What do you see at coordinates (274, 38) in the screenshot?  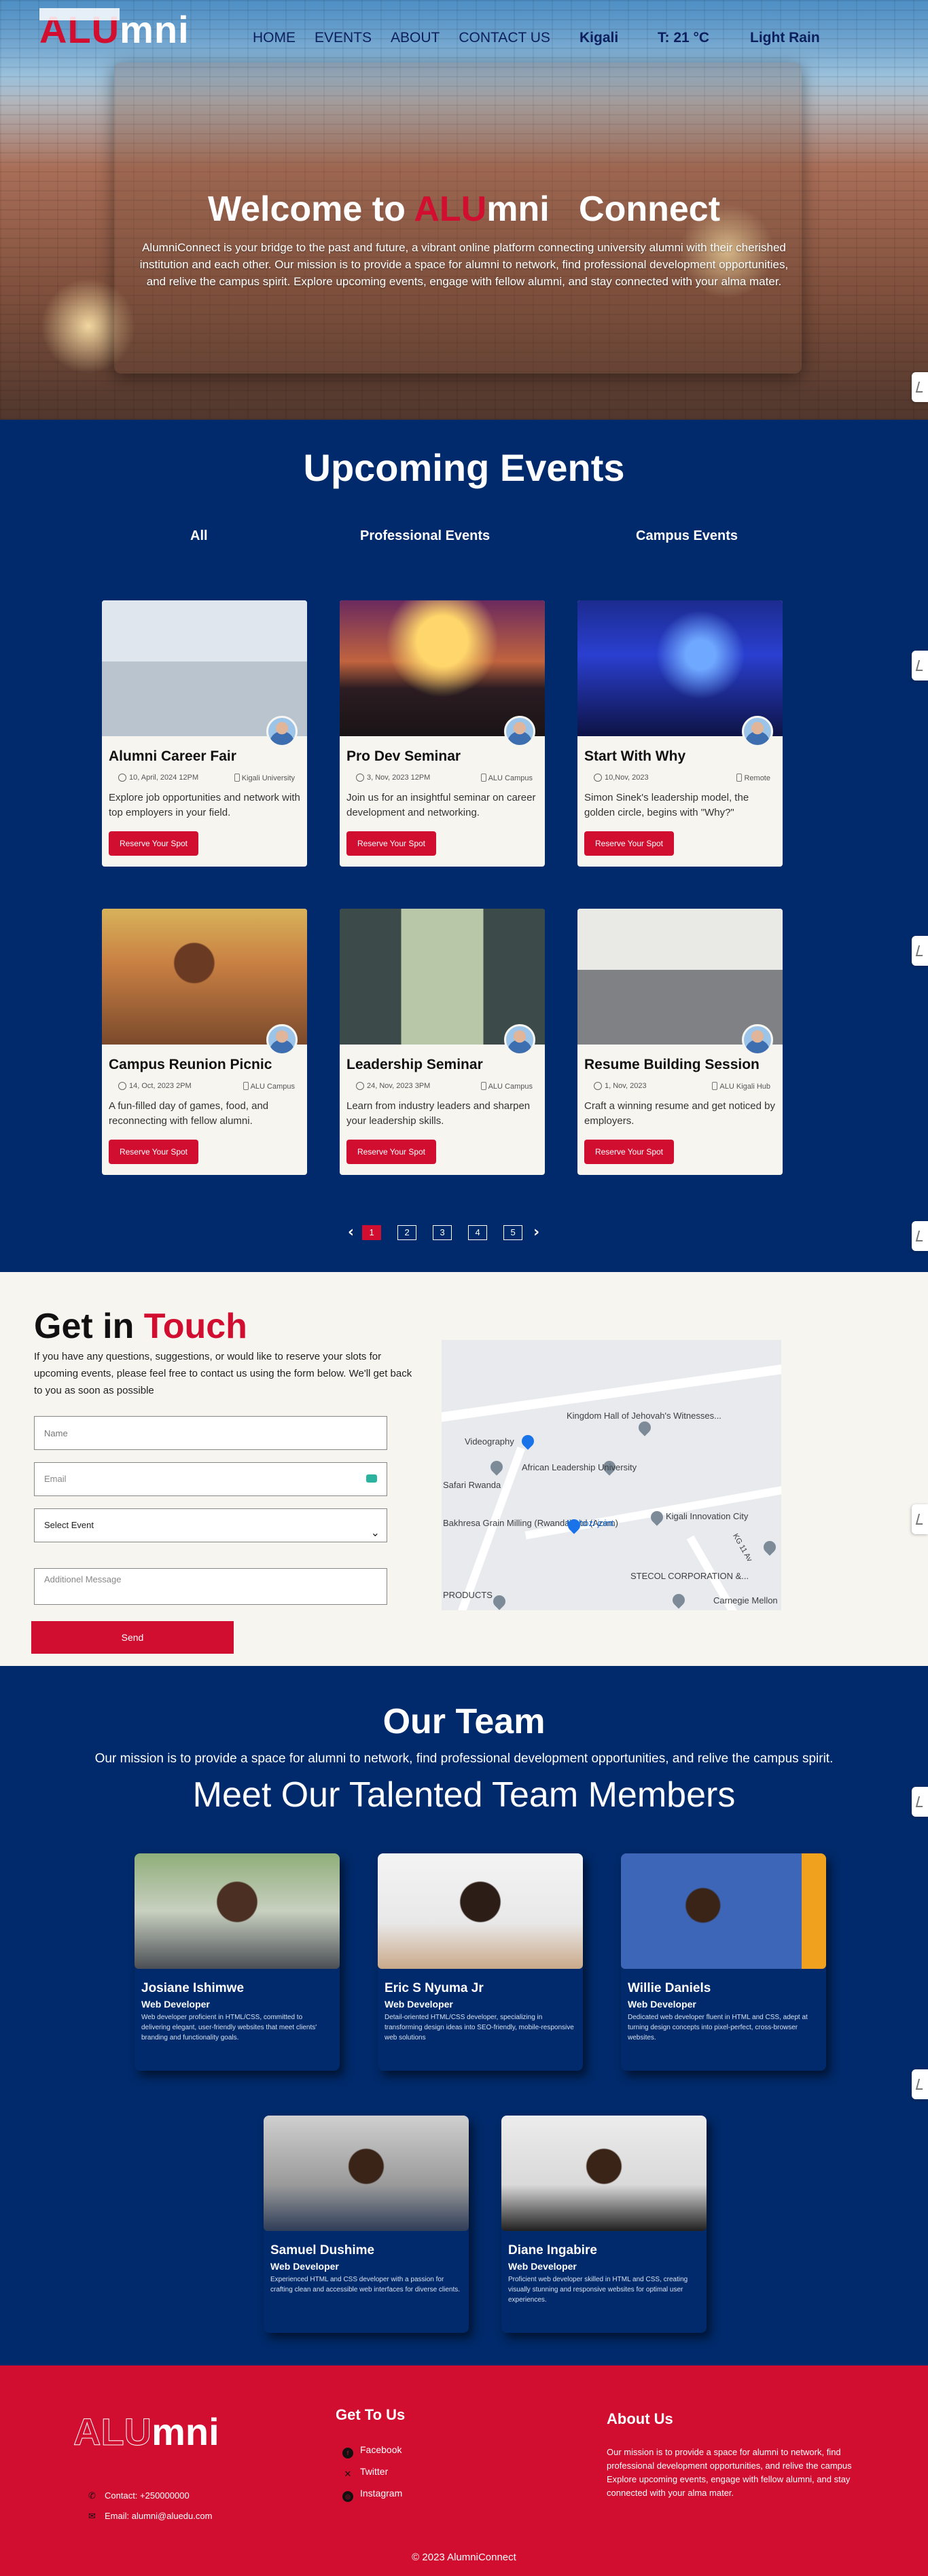 I see `nav-home-link: HOME` at bounding box center [274, 38].